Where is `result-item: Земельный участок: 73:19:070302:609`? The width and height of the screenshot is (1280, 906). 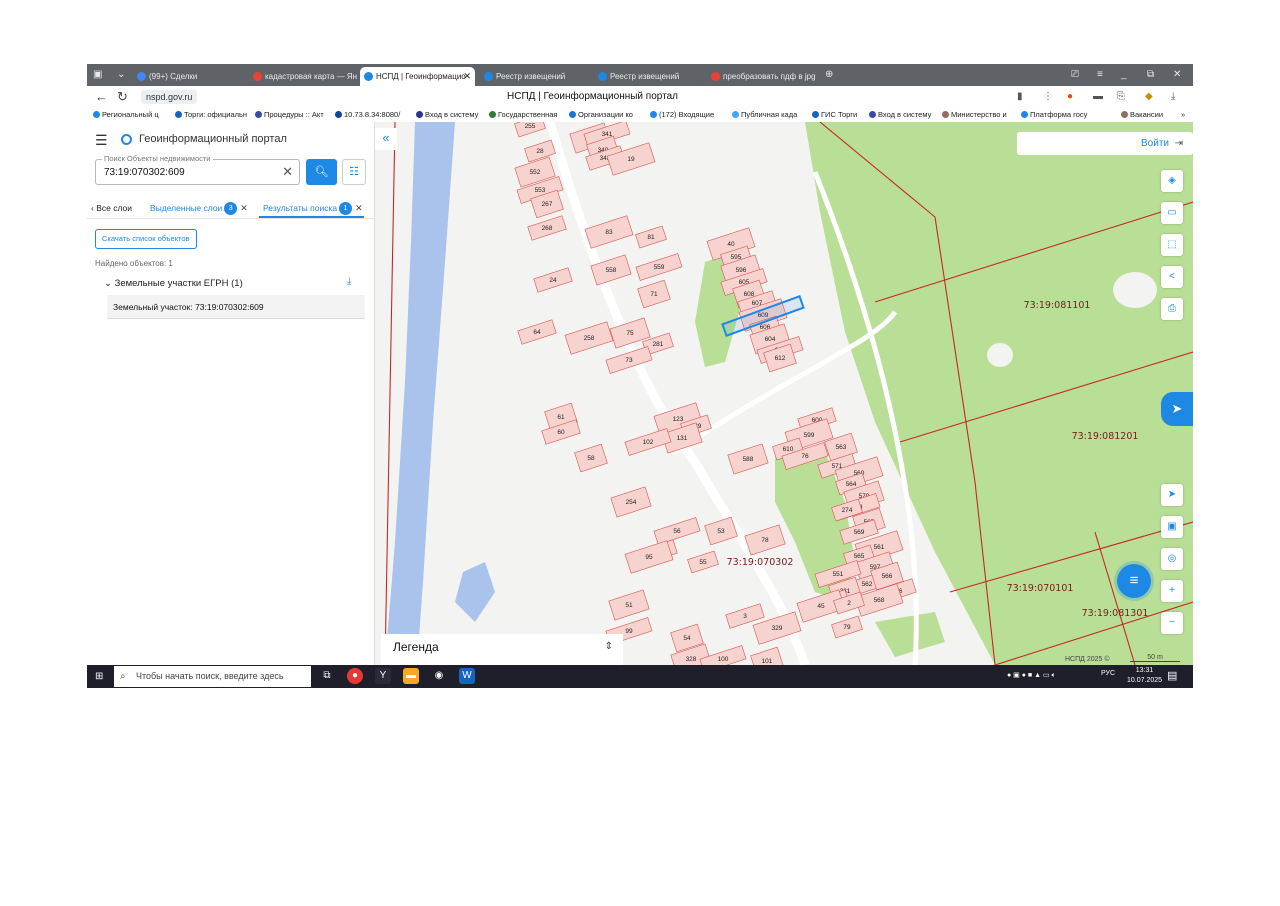
result-item: Земельный участок: 73:19:070302:609 is located at coordinates (236, 307).